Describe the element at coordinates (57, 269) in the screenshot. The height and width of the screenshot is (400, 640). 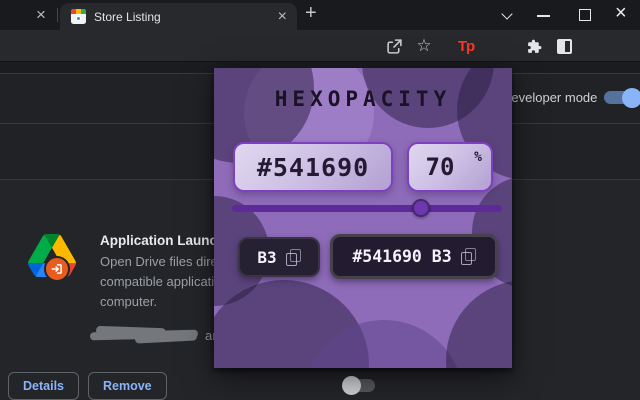
I see `launcher-badge-icon` at that location.